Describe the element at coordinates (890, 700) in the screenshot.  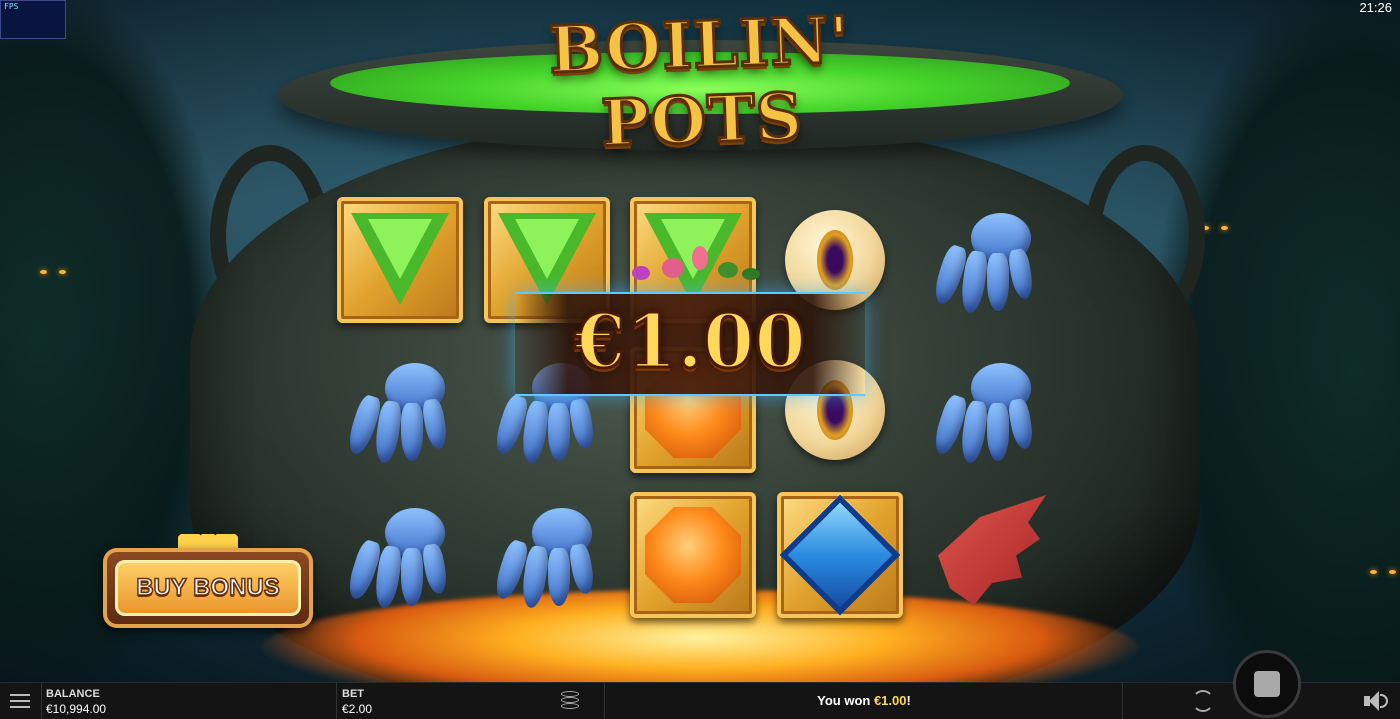
I see `win-message-amount: €1.00` at that location.